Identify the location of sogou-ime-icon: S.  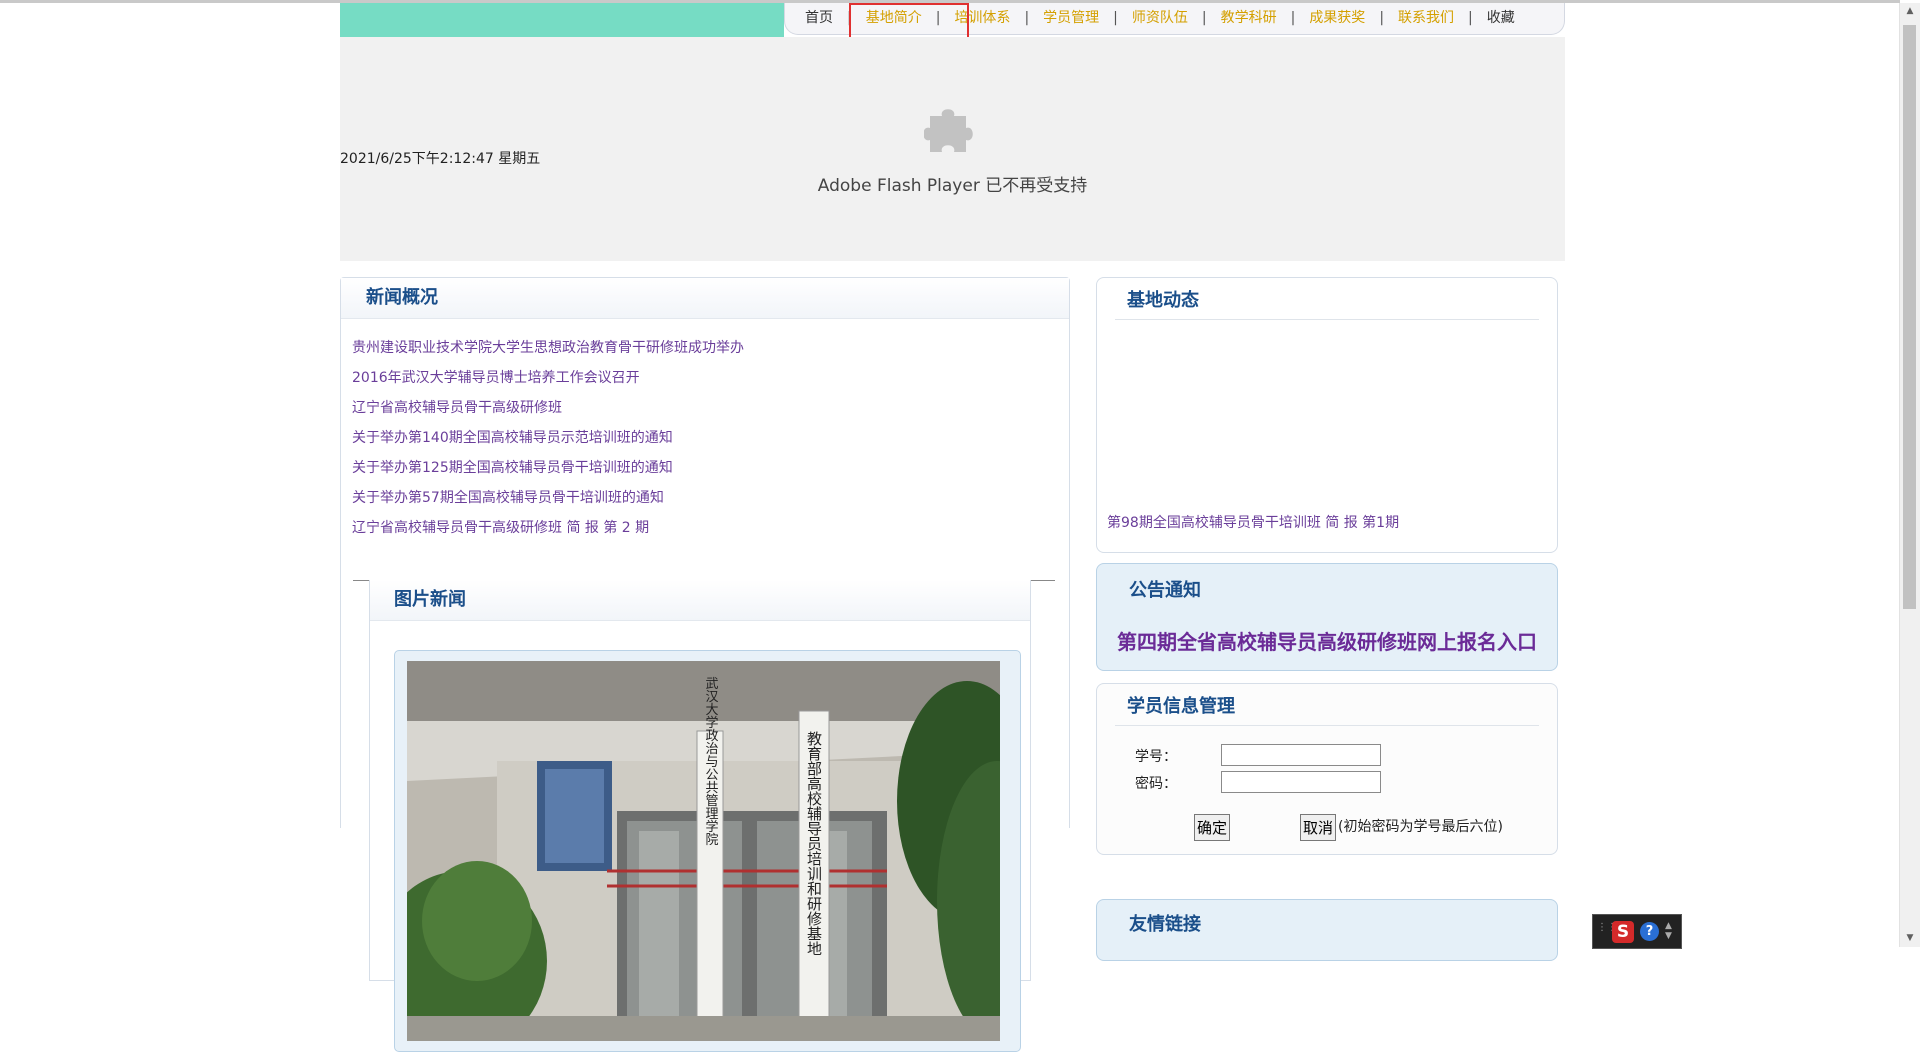
(1623, 932).